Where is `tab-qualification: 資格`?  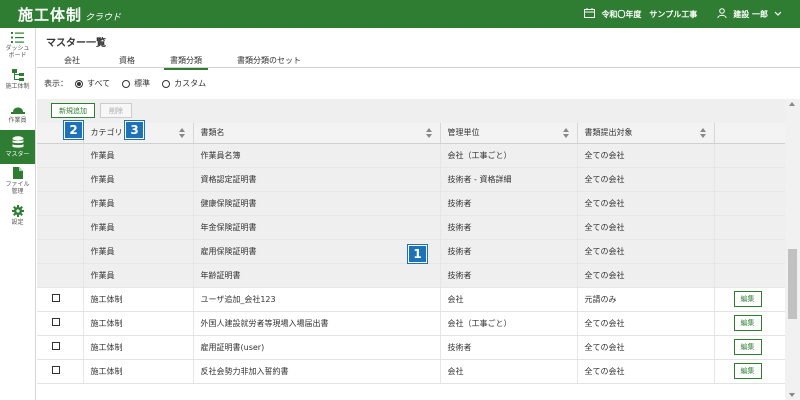
tab-qualification: 資格 is located at coordinates (127, 60).